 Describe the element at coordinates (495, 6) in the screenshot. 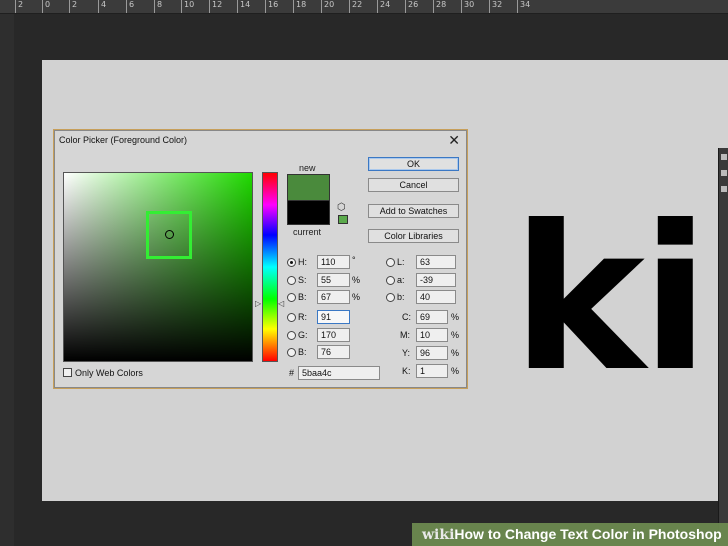

I see `ruler-tick: 32` at that location.